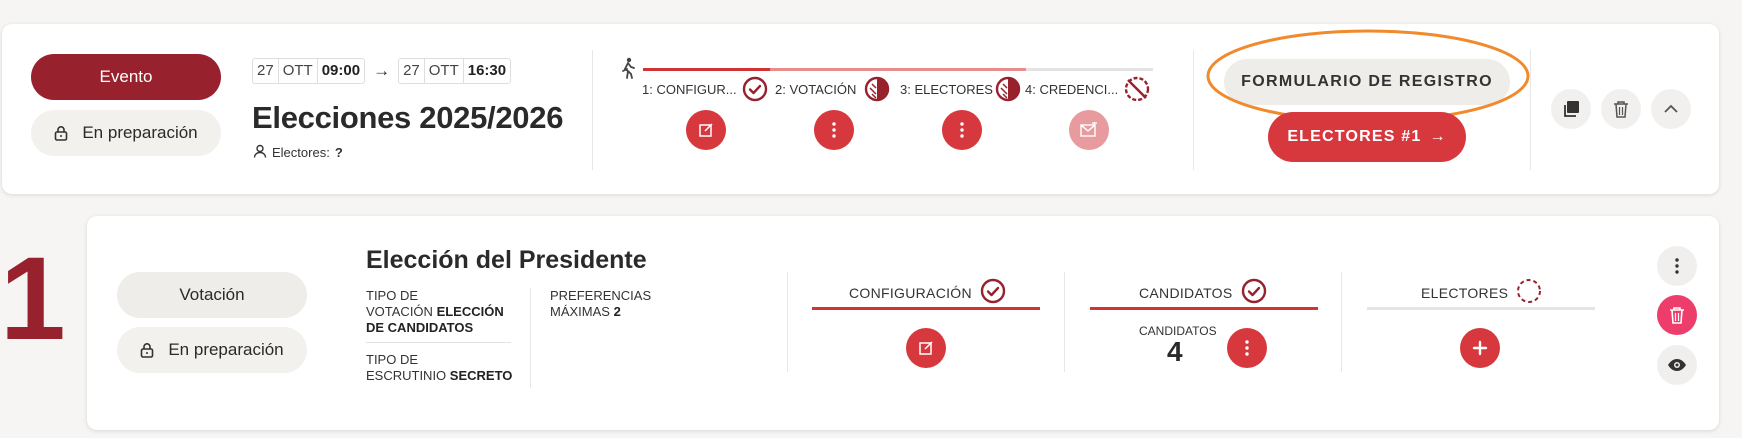 The height and width of the screenshot is (438, 1742). Describe the element at coordinates (1621, 109) in the screenshot. I see `delete-event-button` at that location.